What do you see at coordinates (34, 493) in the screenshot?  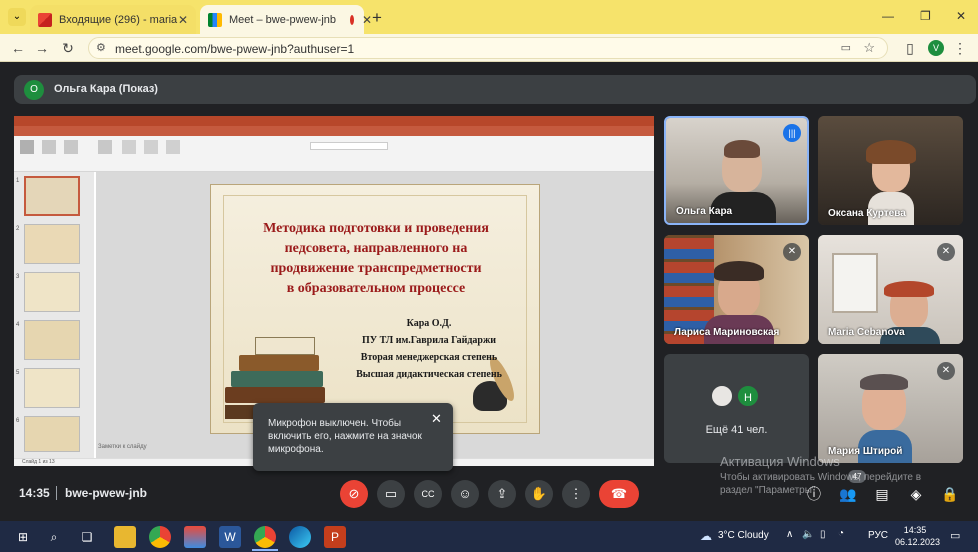 I see `meeting-clock: 14:35` at bounding box center [34, 493].